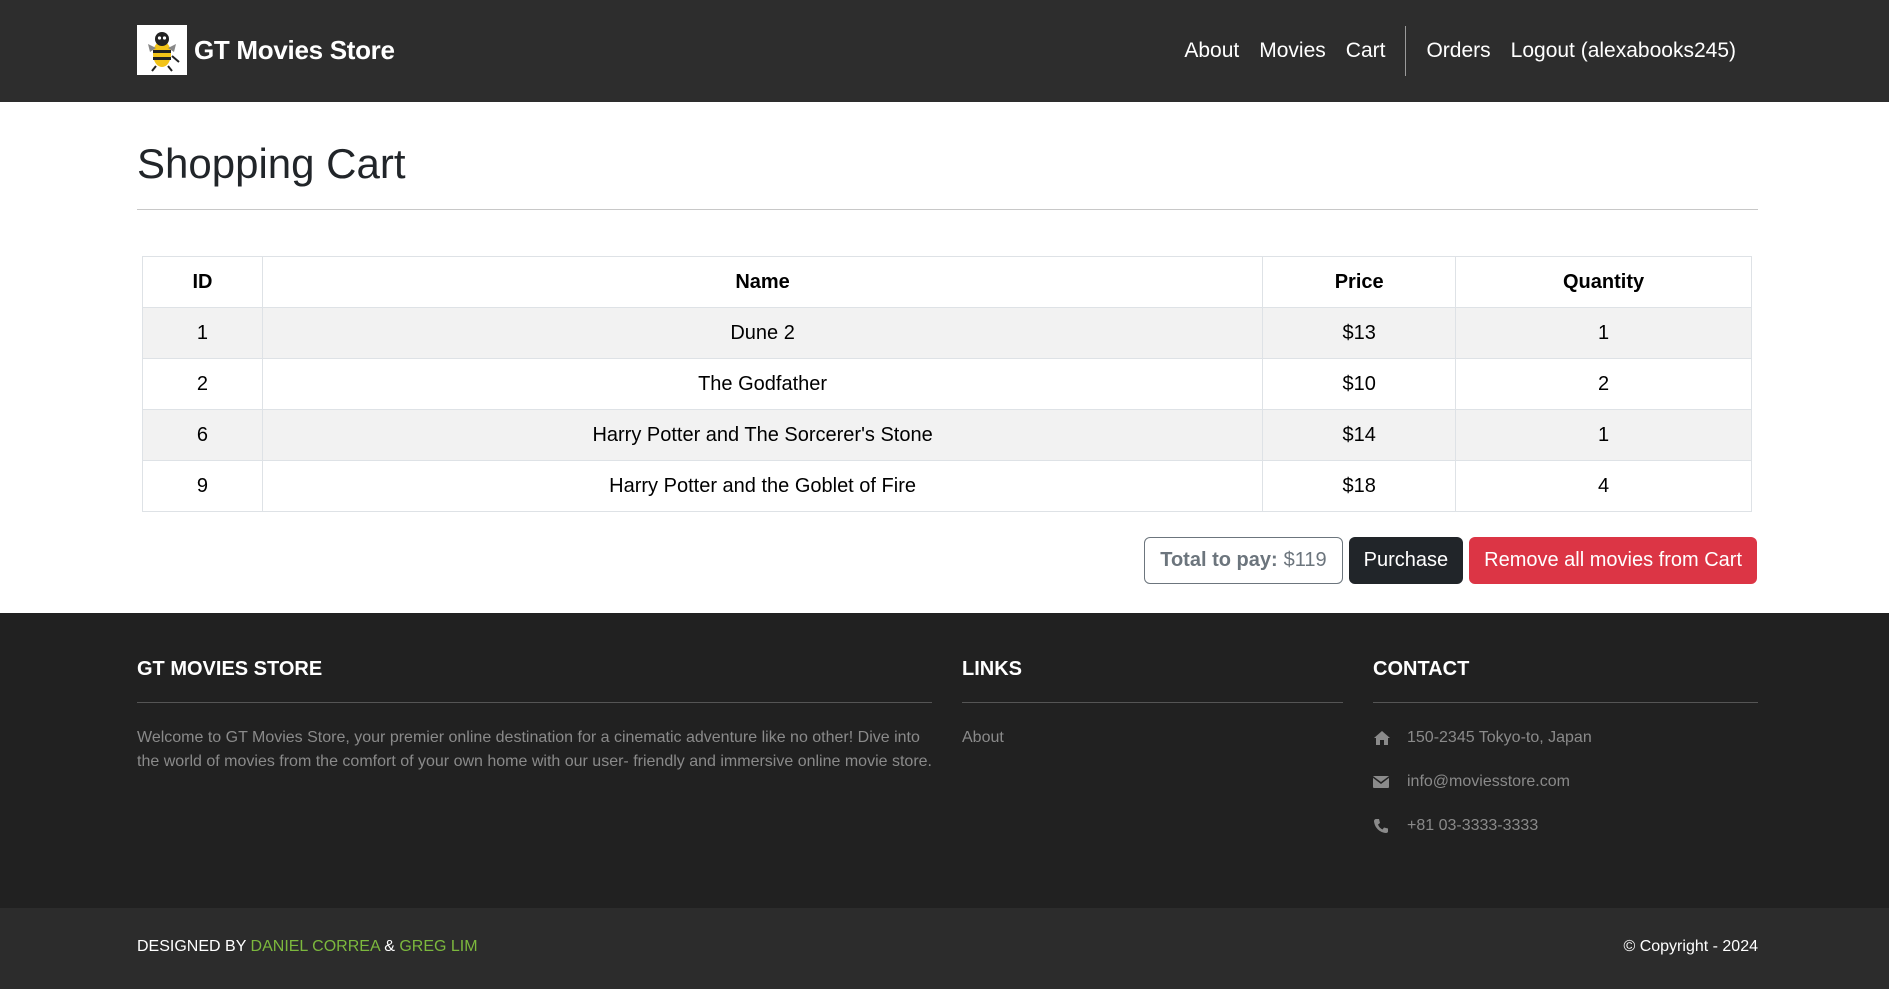  Describe the element at coordinates (192, 946) in the screenshot. I see `designed-by-prefix: DESIGNED BY` at that location.